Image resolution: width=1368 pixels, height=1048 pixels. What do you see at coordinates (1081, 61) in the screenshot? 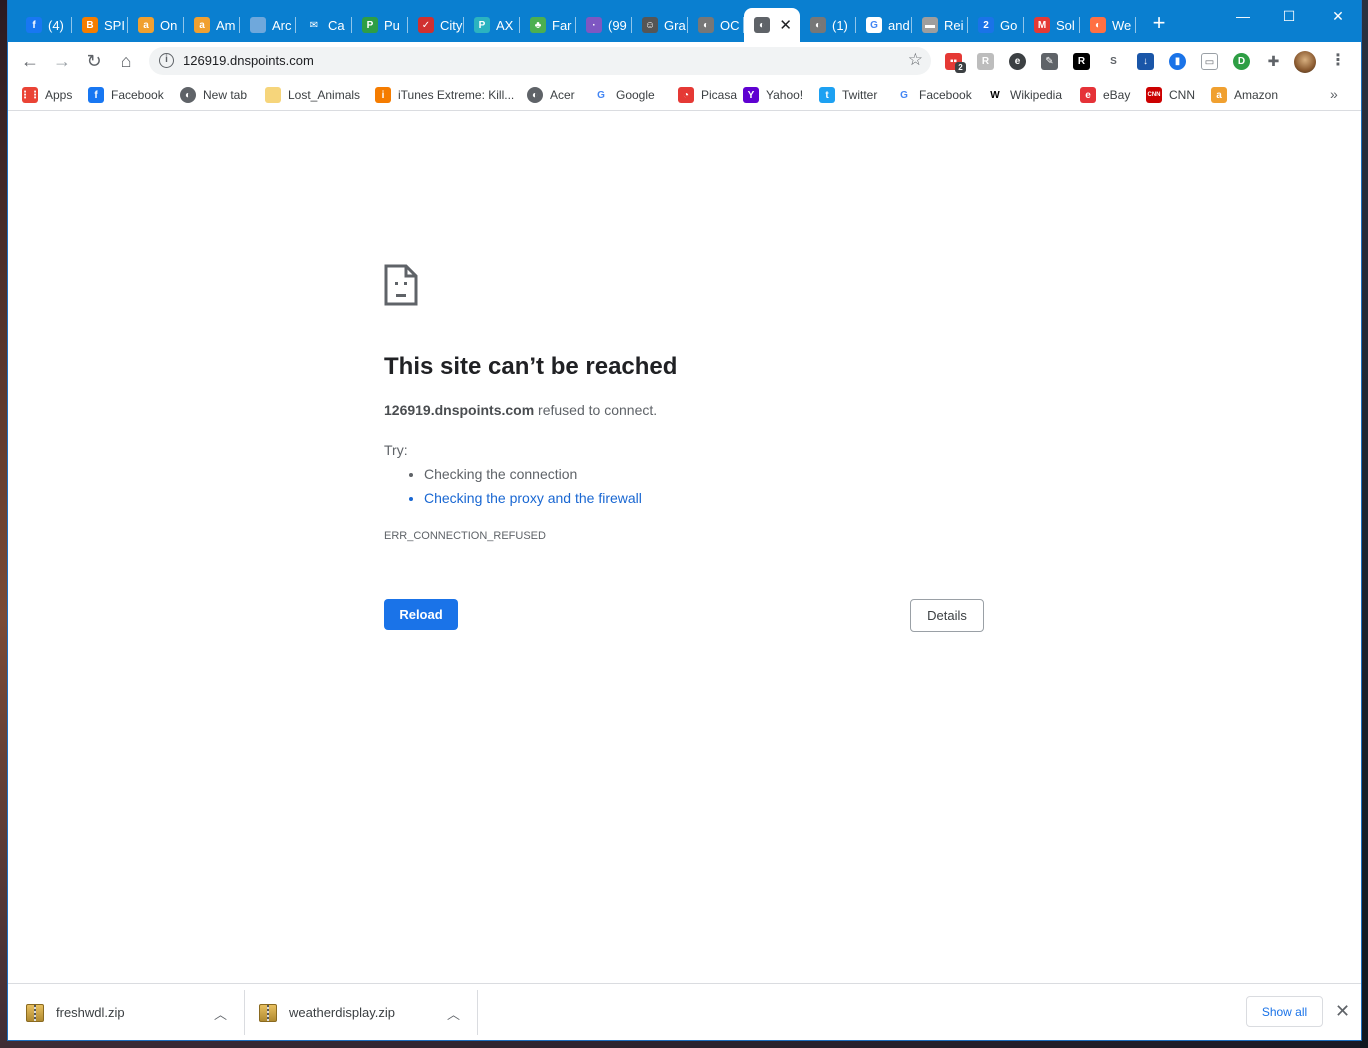
I see `extension-r-icon: R` at bounding box center [1081, 61].